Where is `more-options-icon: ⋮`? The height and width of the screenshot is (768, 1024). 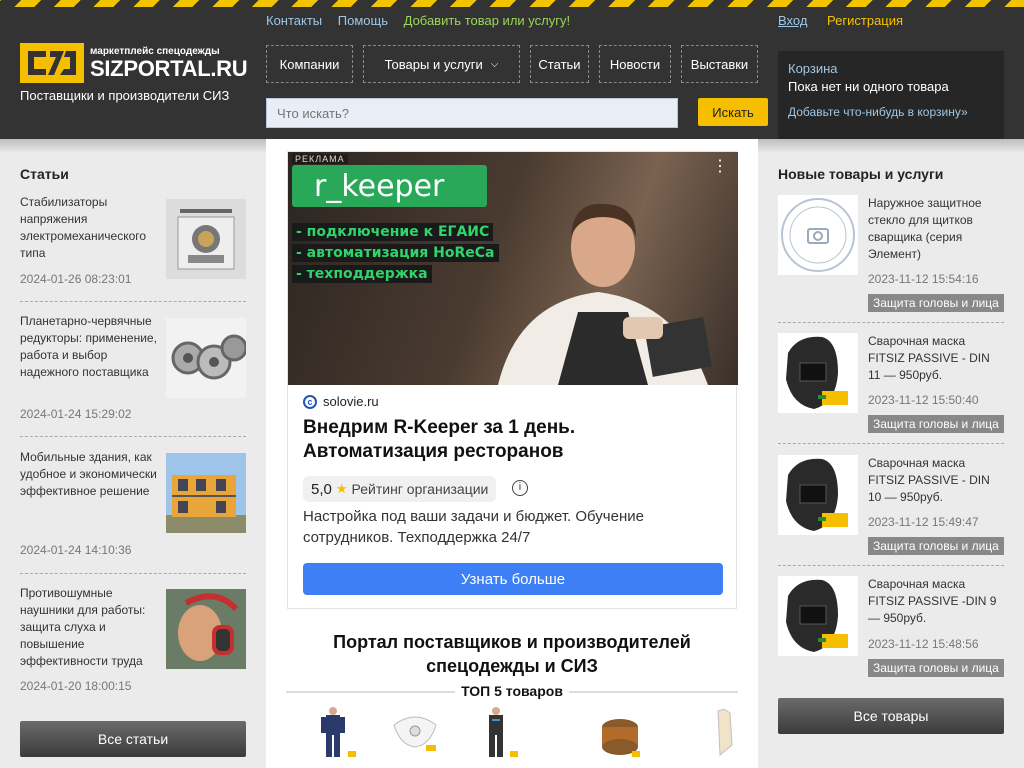 more-options-icon: ⋮ is located at coordinates (720, 166).